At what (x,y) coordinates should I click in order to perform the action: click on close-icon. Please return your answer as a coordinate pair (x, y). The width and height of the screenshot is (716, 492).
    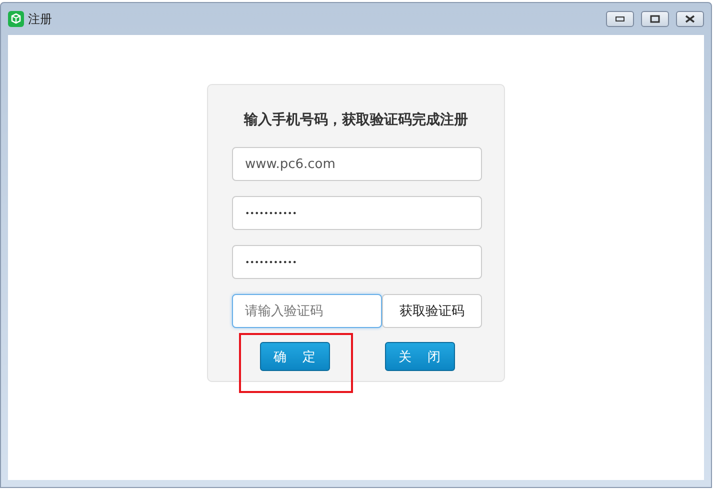
    Looking at the image, I should click on (690, 19).